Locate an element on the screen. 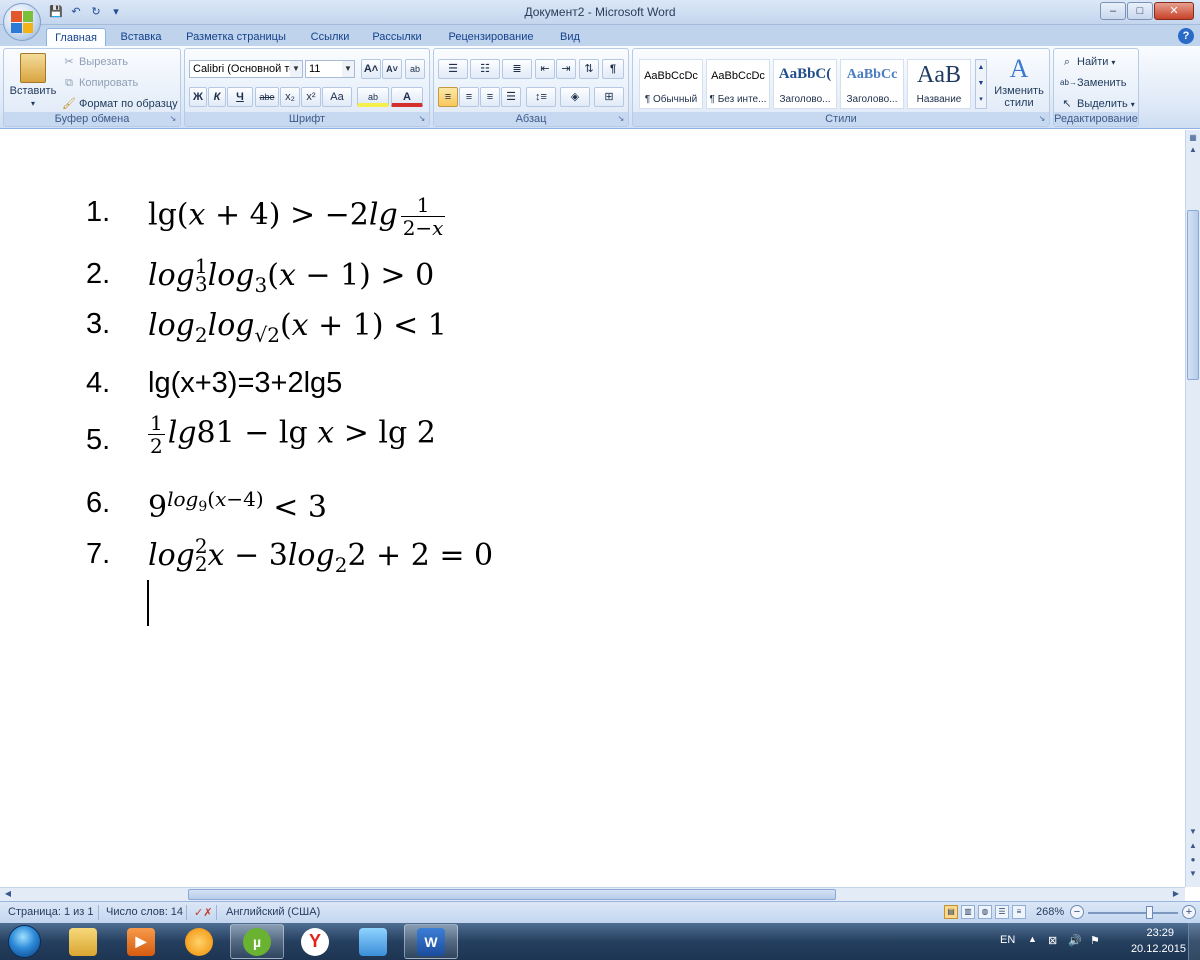  web-layout-icon: ◍ is located at coordinates (985, 912).